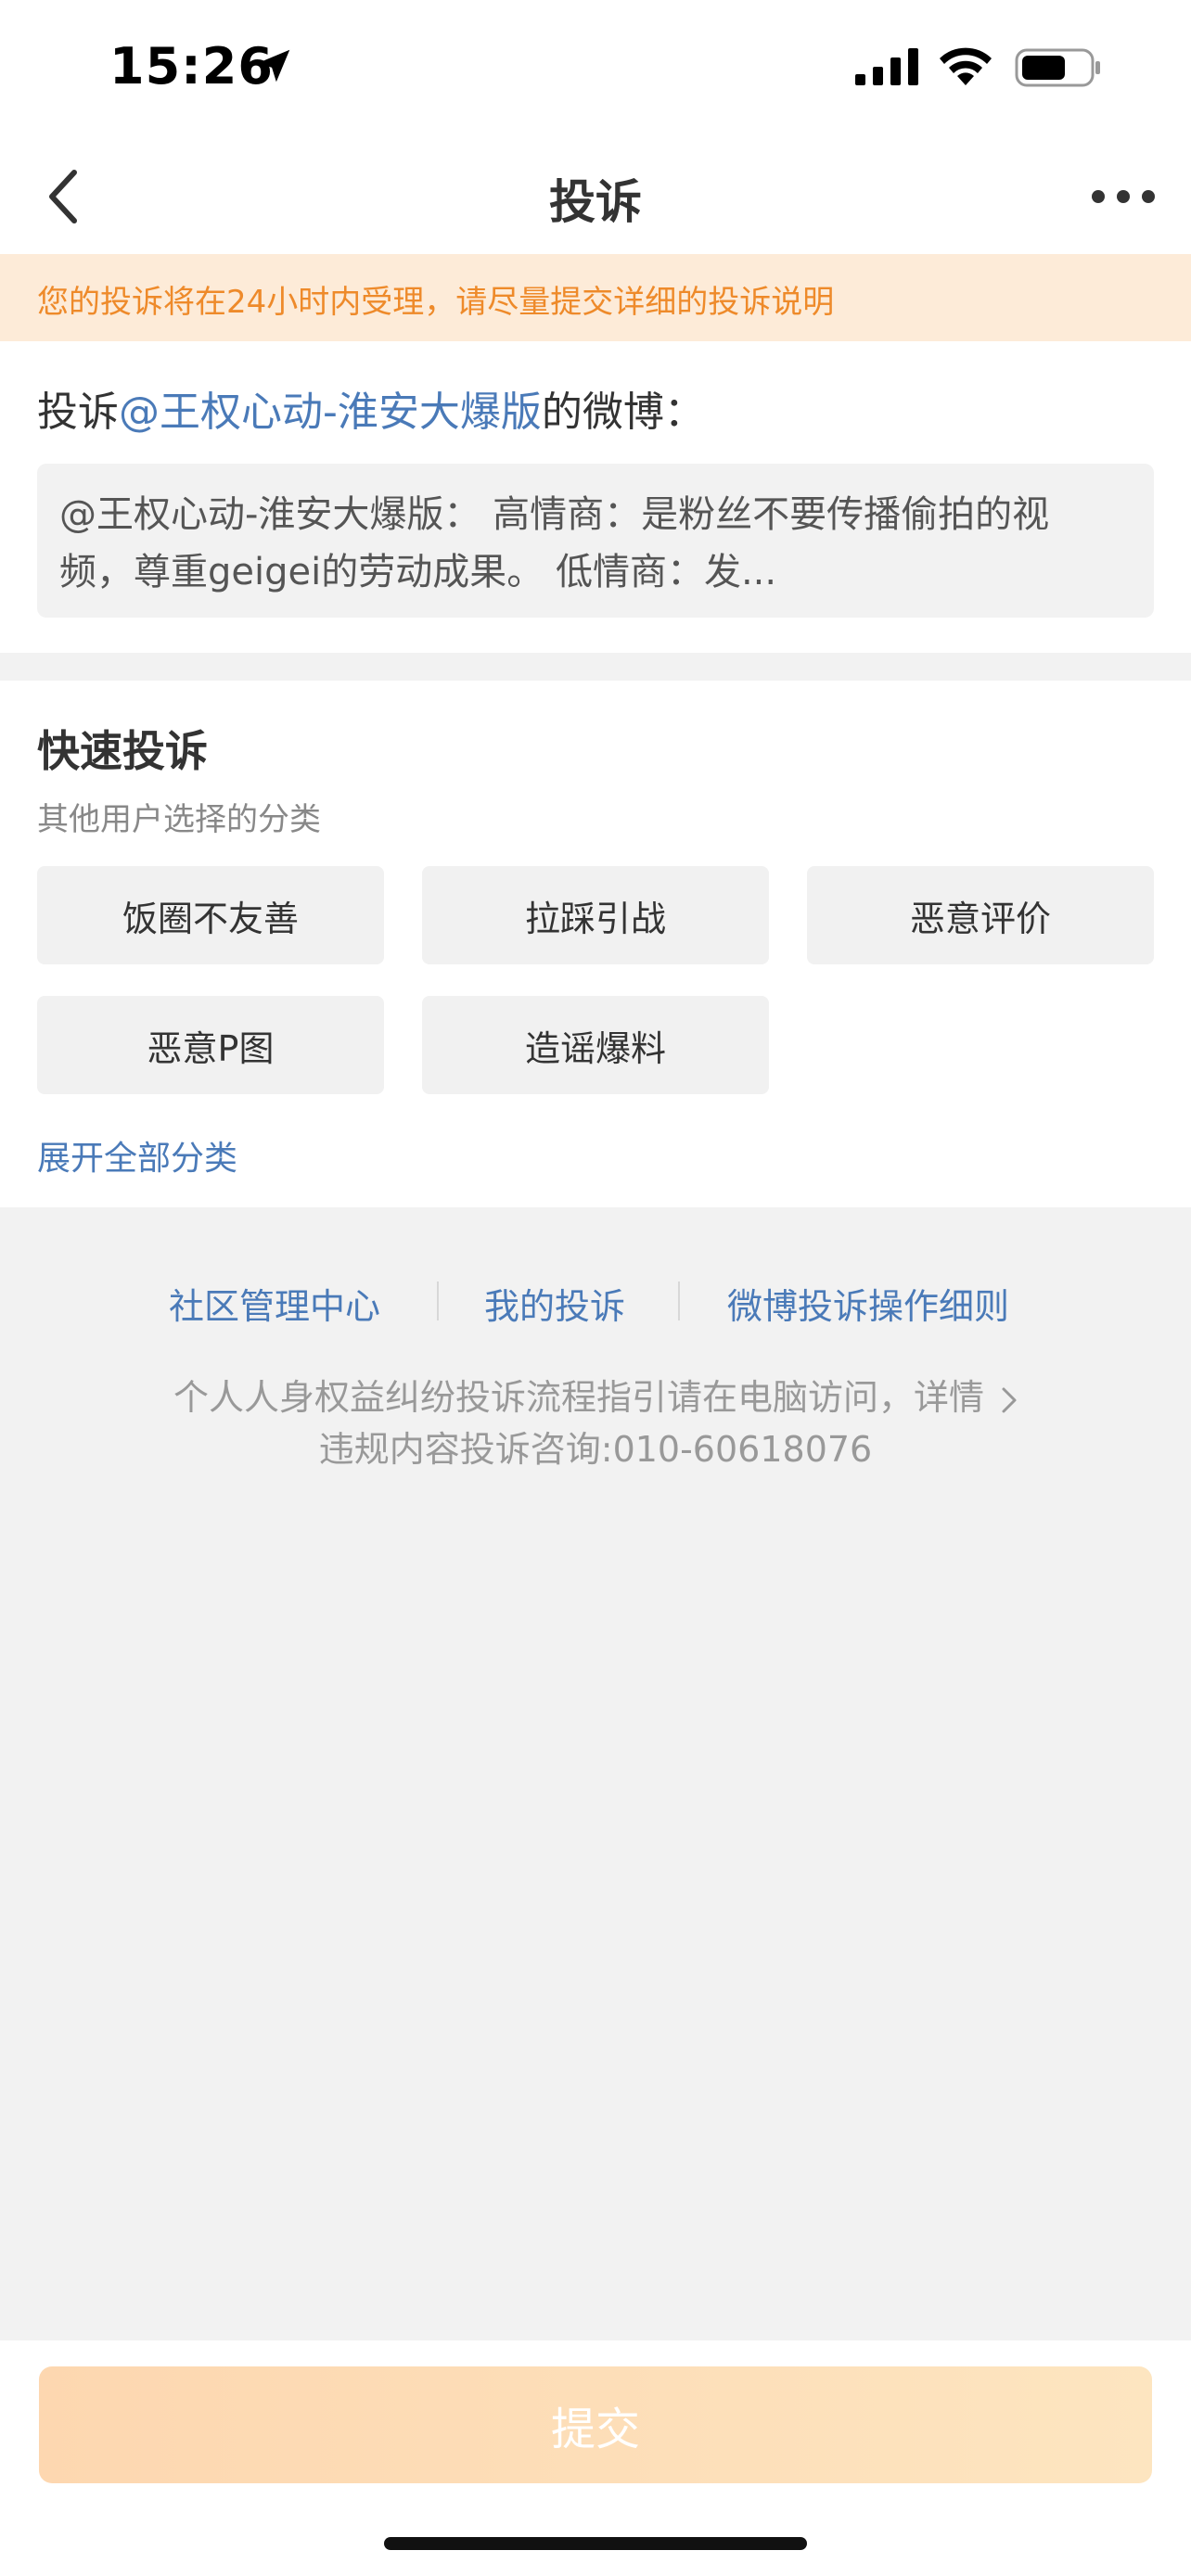 This screenshot has height=2576, width=1191. What do you see at coordinates (595, 2543) in the screenshot?
I see `home-indicator` at bounding box center [595, 2543].